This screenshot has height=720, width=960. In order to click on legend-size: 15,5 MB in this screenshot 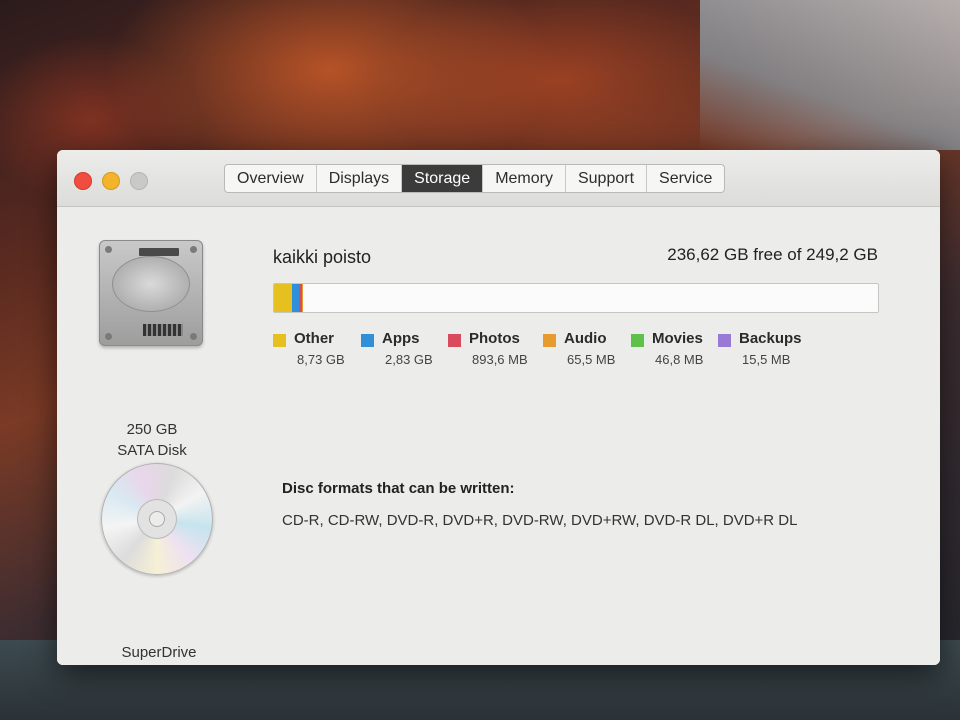, I will do `click(766, 359)`.